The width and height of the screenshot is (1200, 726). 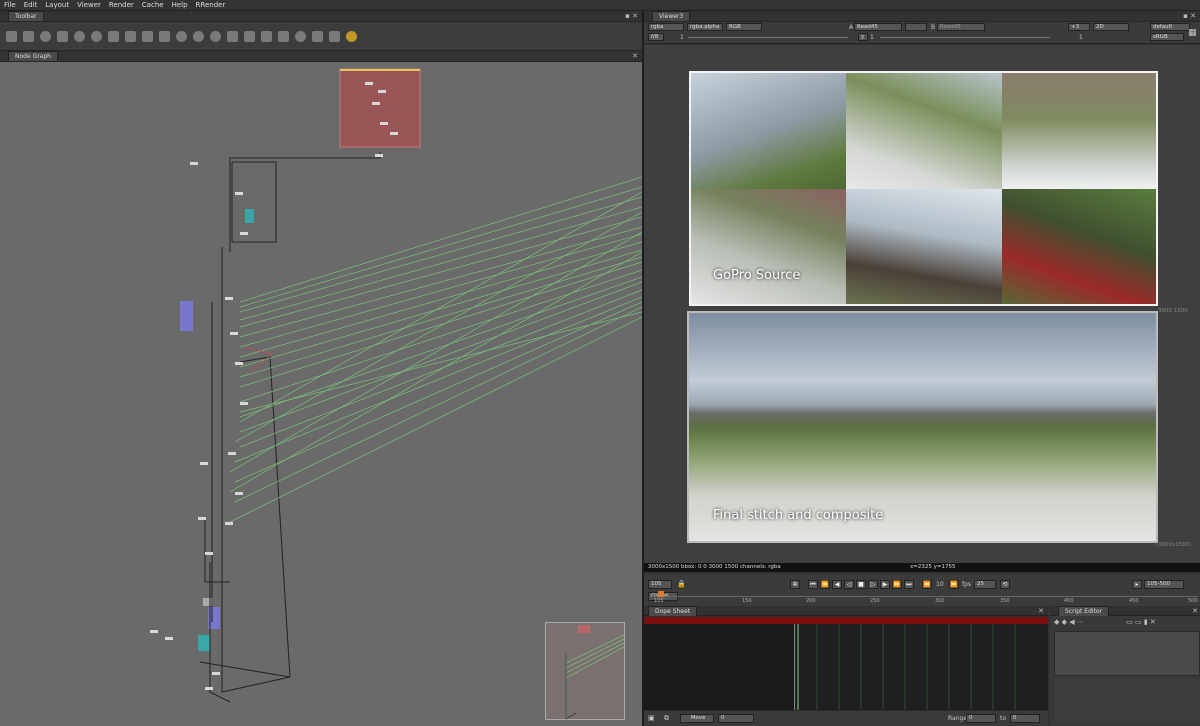 I want to click on channels-select: rgba, so click(x=666, y=27).